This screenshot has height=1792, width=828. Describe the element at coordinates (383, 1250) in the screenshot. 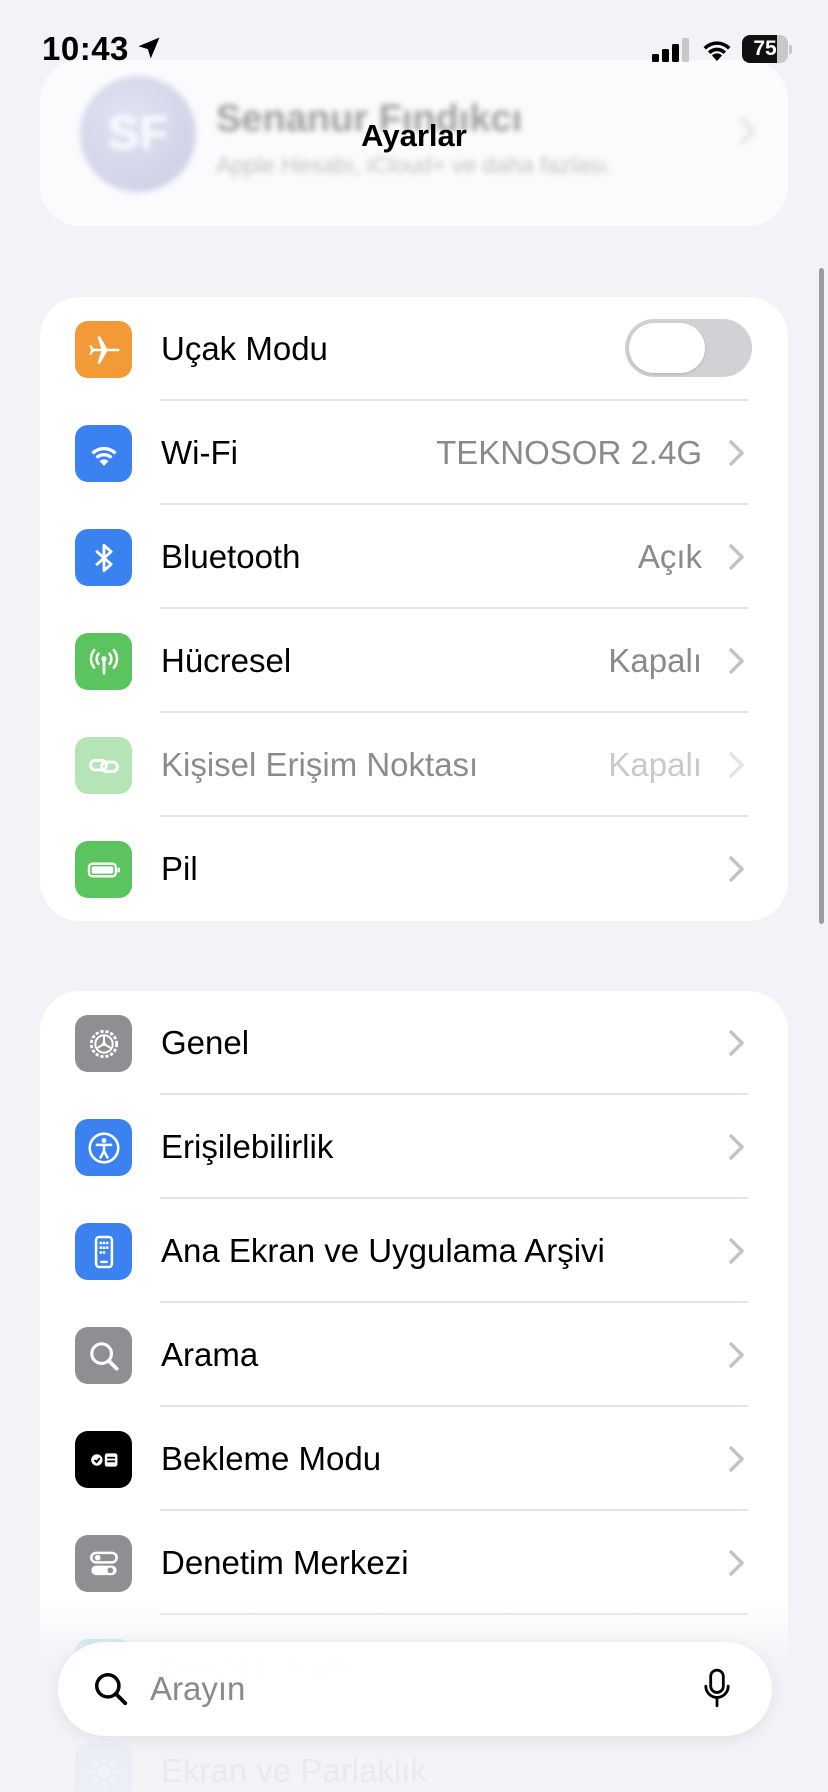

I see `settings-row-label: Ana Ekran ve Uygulama Arşivi` at that location.